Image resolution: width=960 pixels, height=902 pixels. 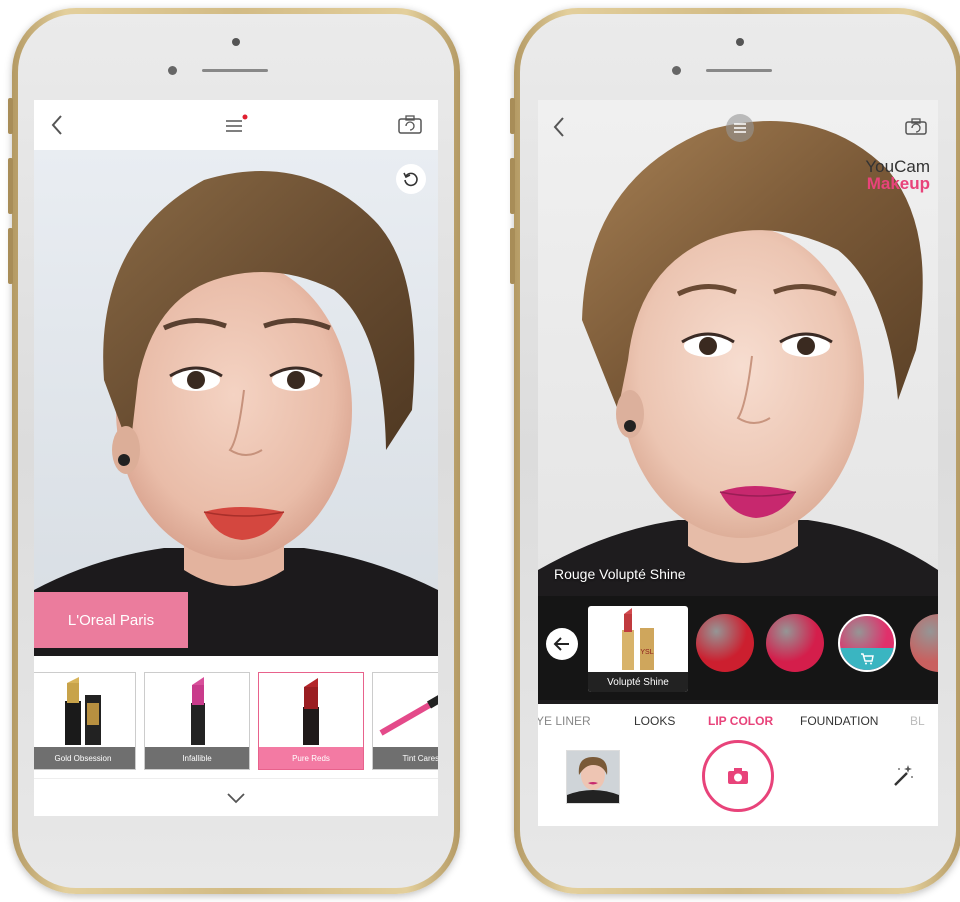 I want to click on camera-icon, so click(x=738, y=776).